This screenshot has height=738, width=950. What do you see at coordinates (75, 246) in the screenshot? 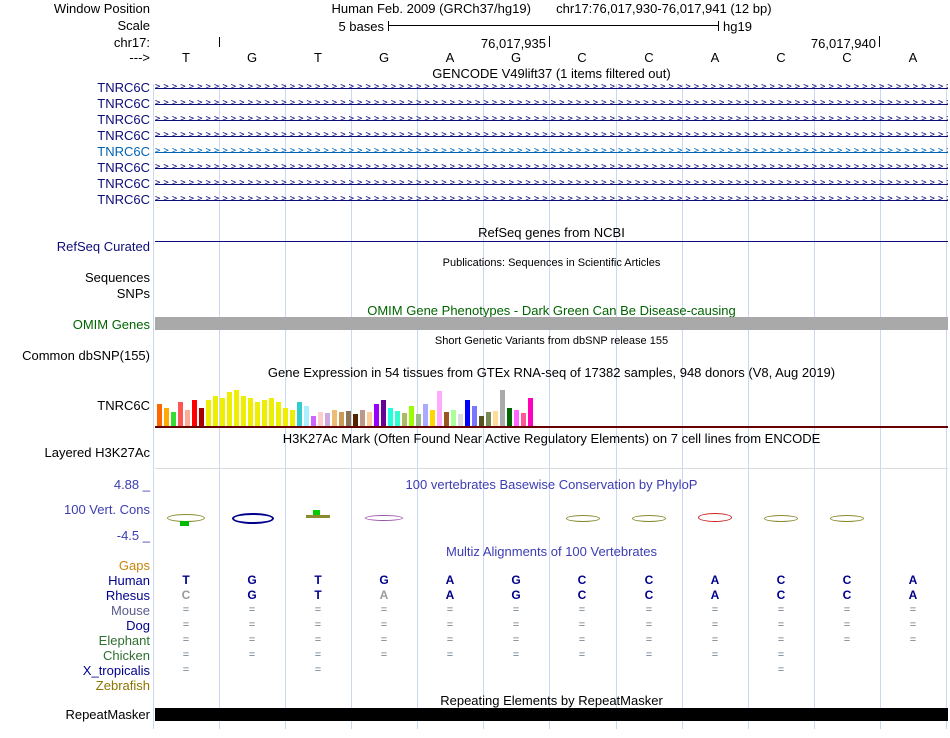
I see `refseq-curated-label: RefSeq Curated` at bounding box center [75, 246].